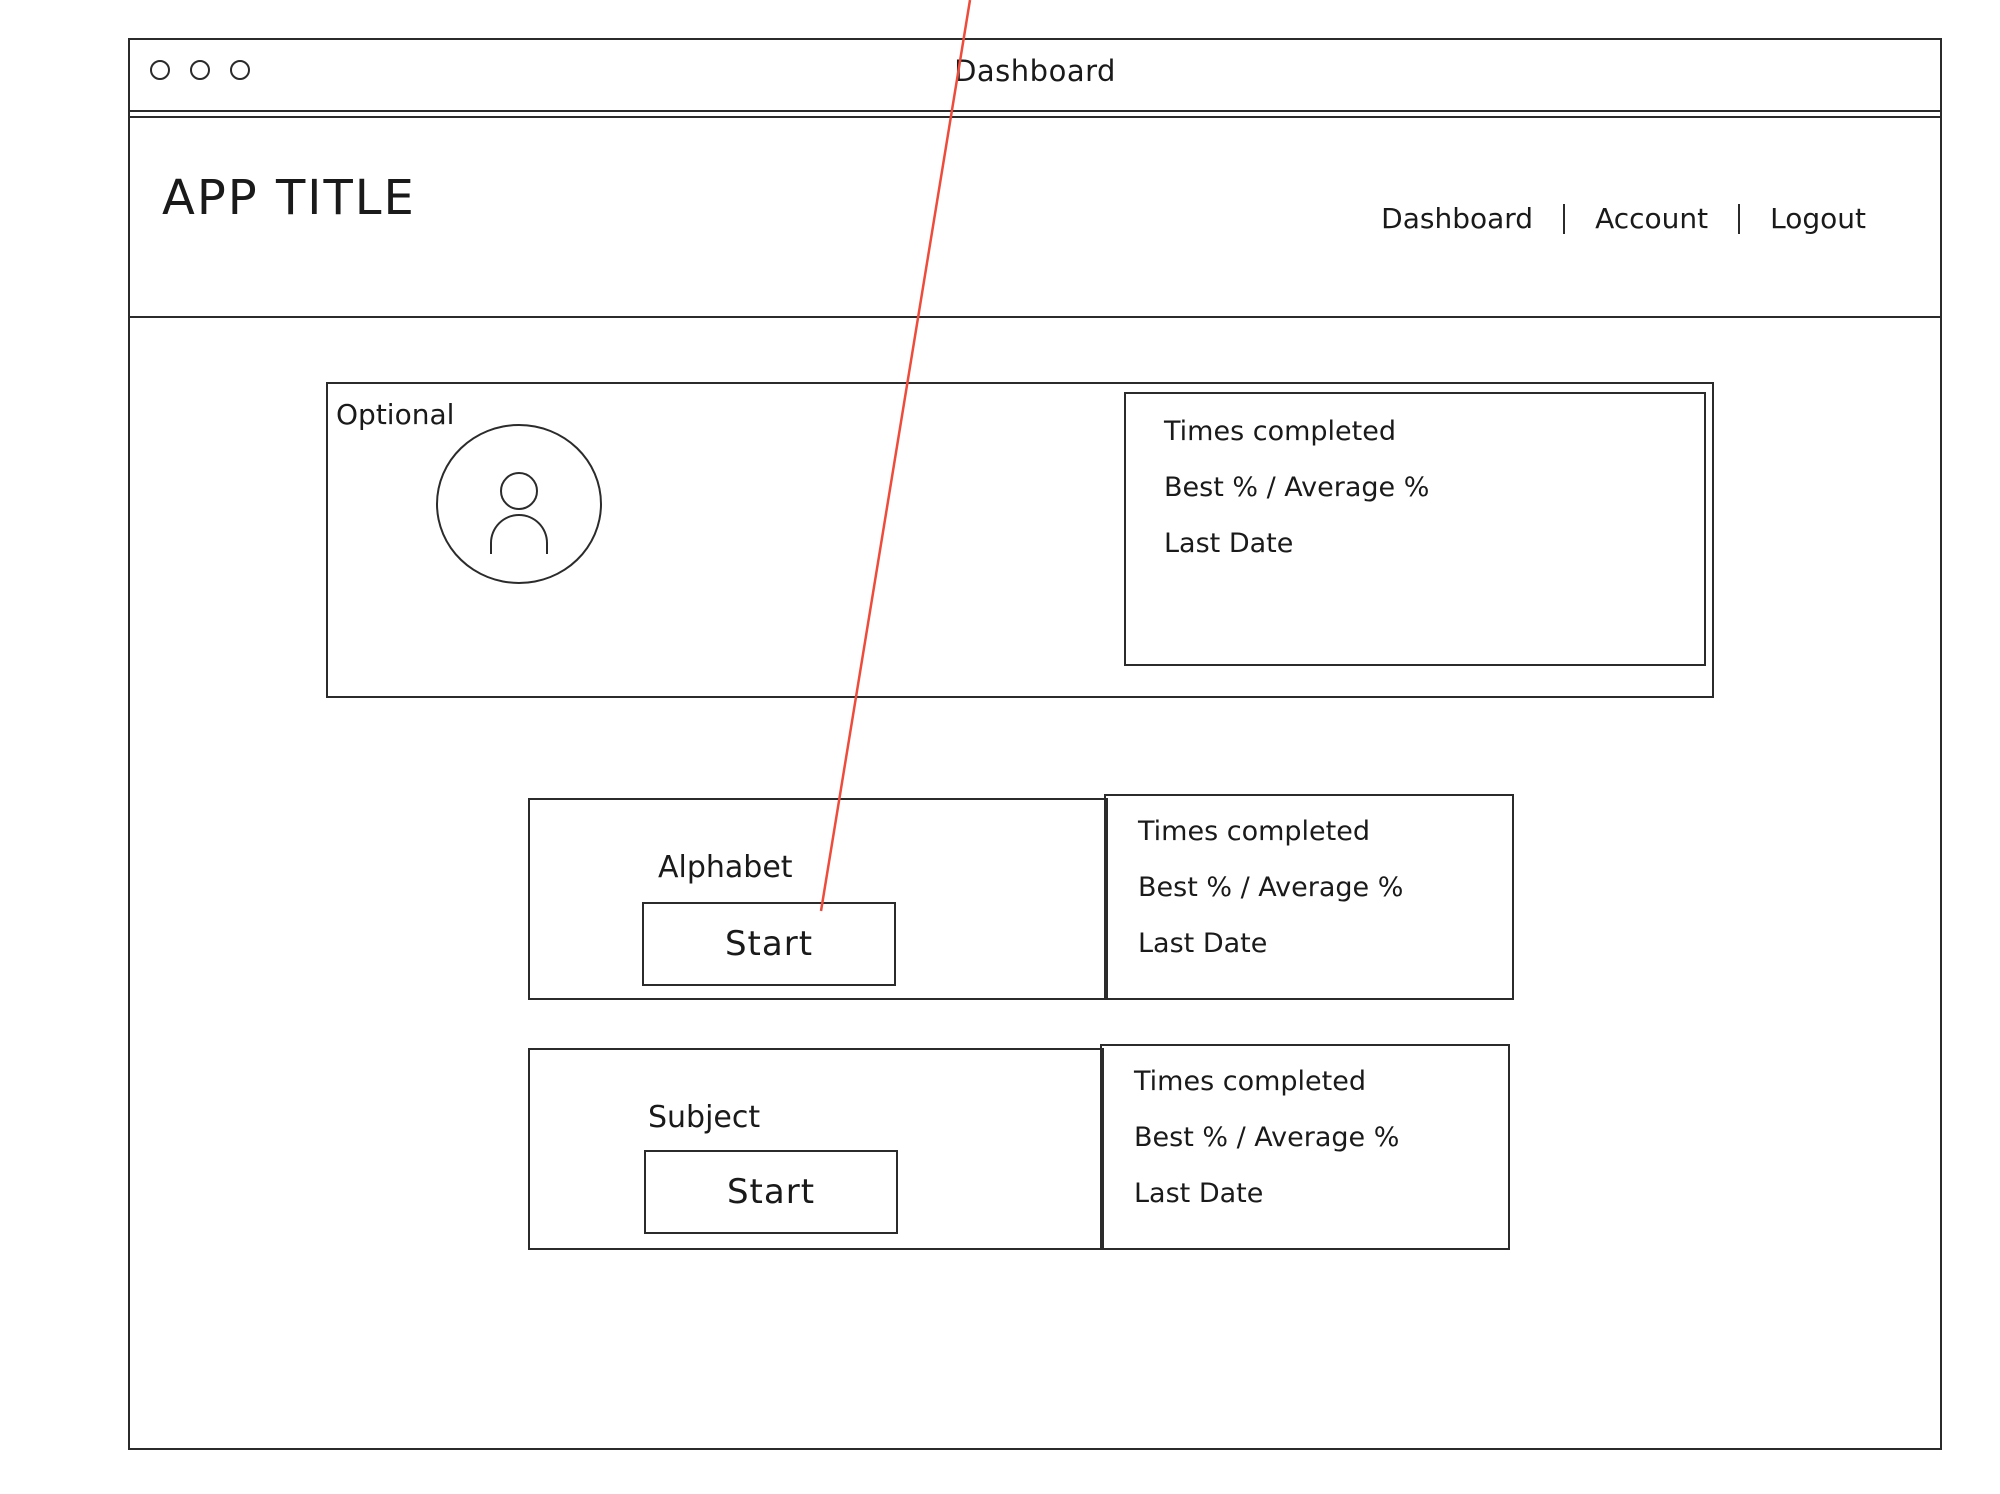 This screenshot has width=2000, height=1494. Describe the element at coordinates (519, 491) in the screenshot. I see `avatar-head-shape` at that location.